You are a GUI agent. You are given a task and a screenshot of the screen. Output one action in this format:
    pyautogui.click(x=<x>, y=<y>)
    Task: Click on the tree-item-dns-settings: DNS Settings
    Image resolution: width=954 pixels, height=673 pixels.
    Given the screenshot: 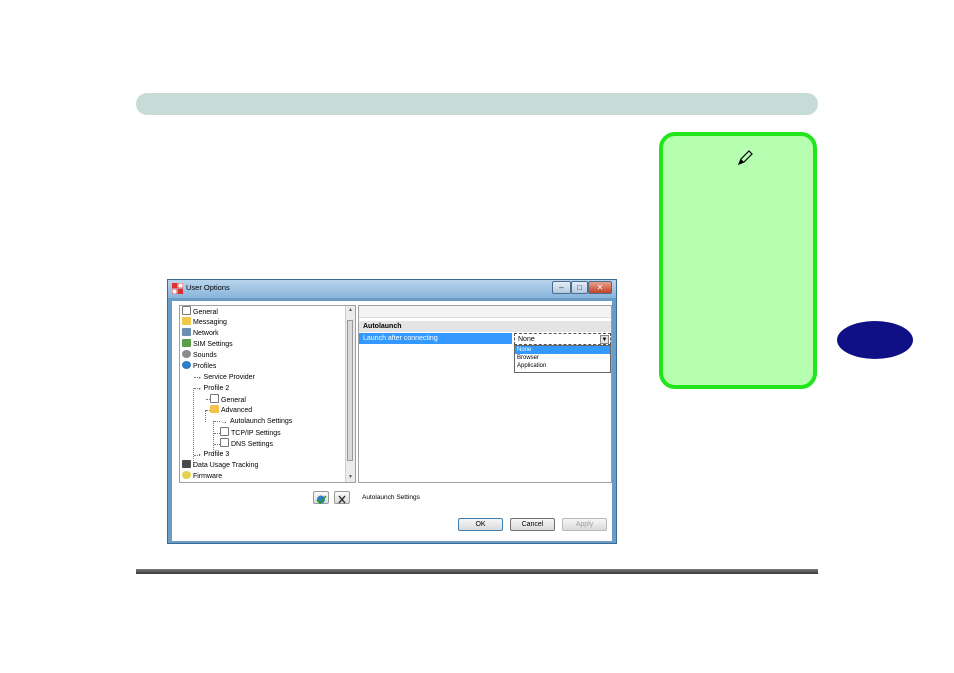 What is the action you would take?
    pyautogui.click(x=246, y=443)
    